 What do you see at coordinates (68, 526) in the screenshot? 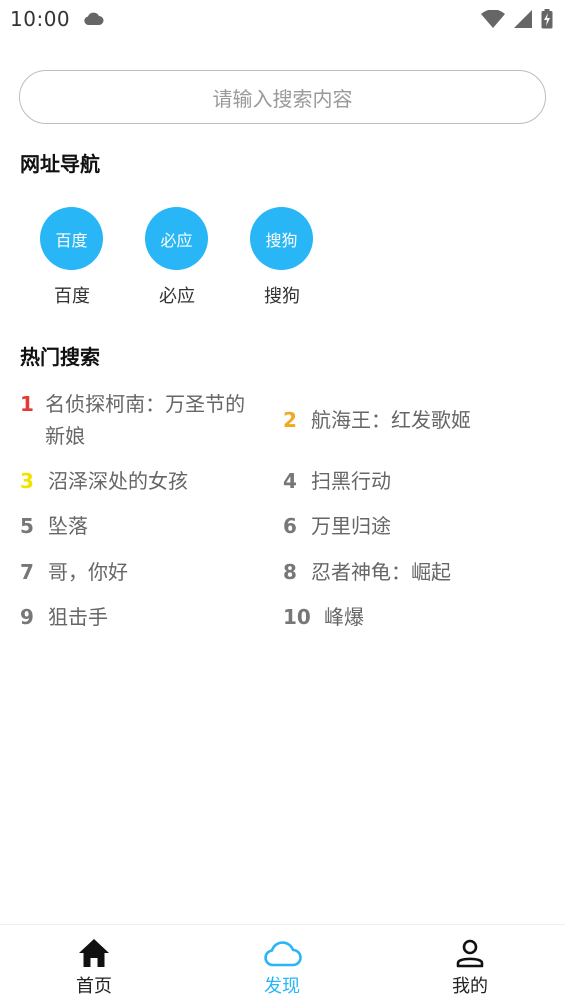
I see `hot-text: 坠落` at bounding box center [68, 526].